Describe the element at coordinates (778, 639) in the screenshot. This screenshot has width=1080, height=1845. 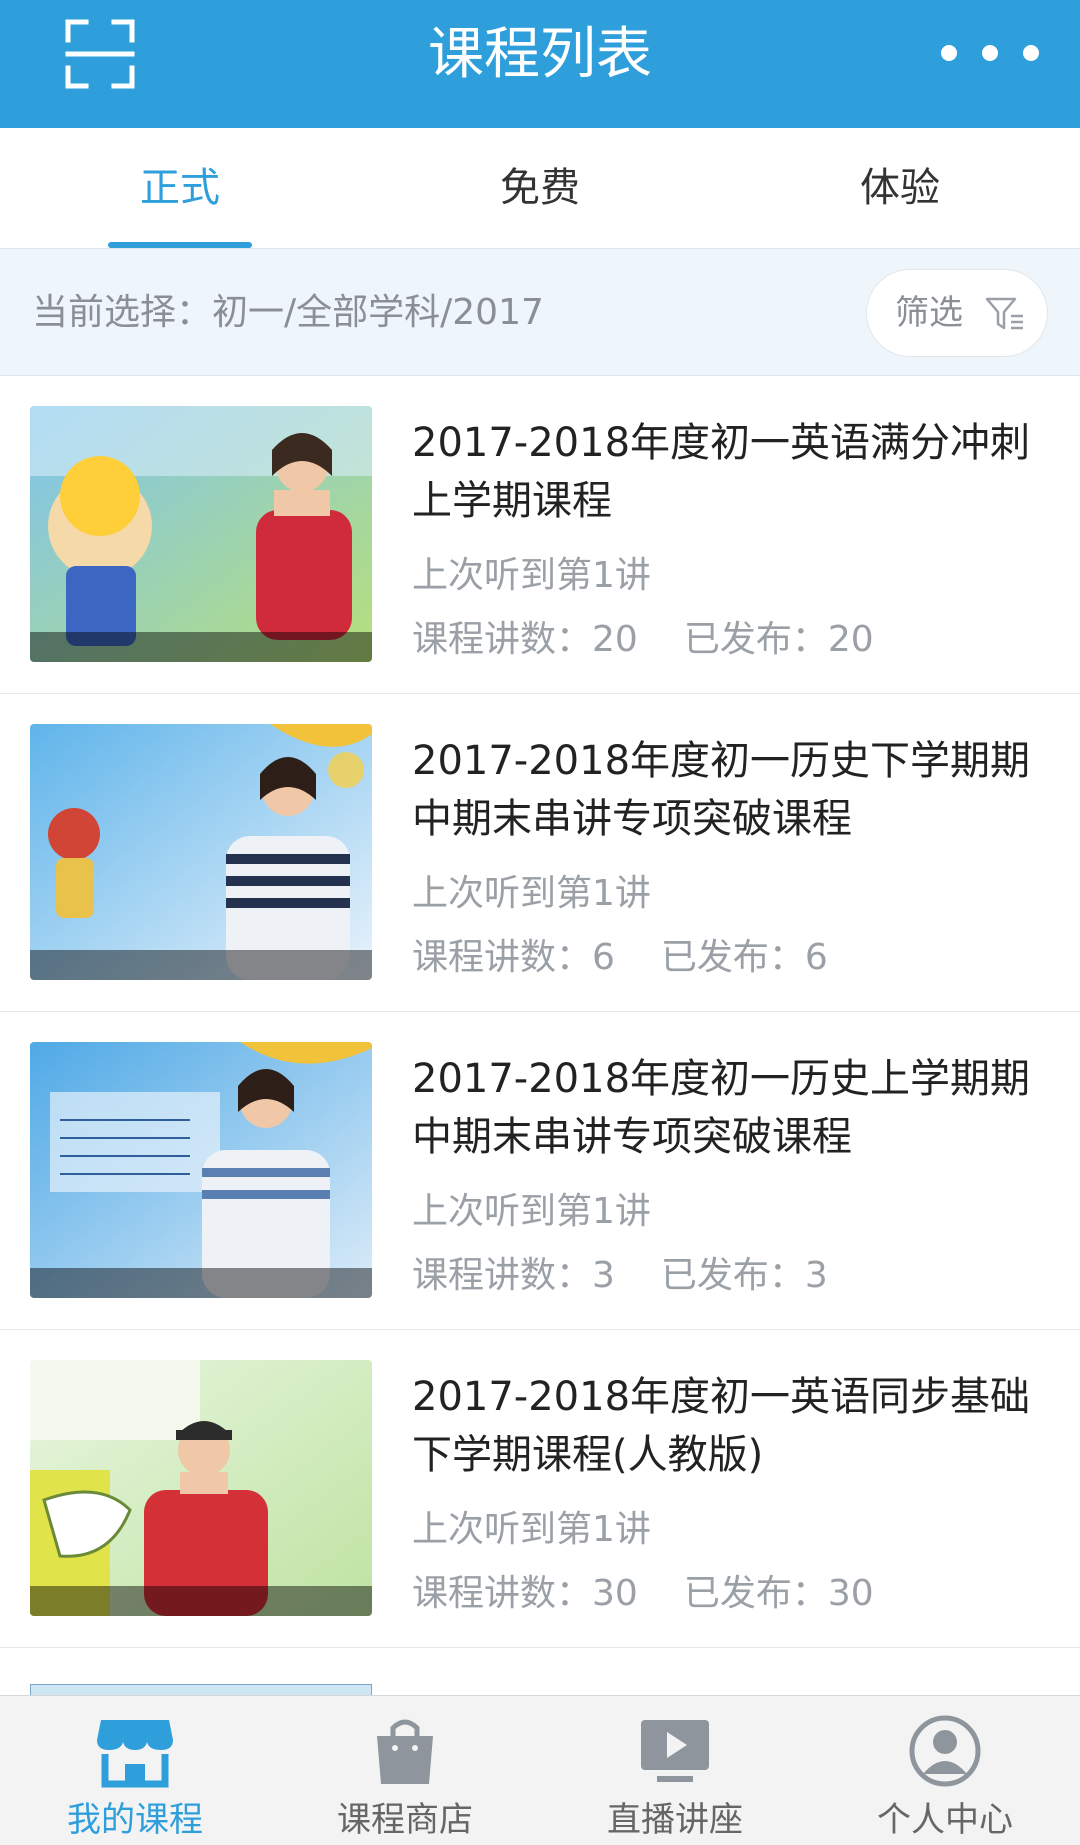
I see `published-count: 已发布：20` at that location.